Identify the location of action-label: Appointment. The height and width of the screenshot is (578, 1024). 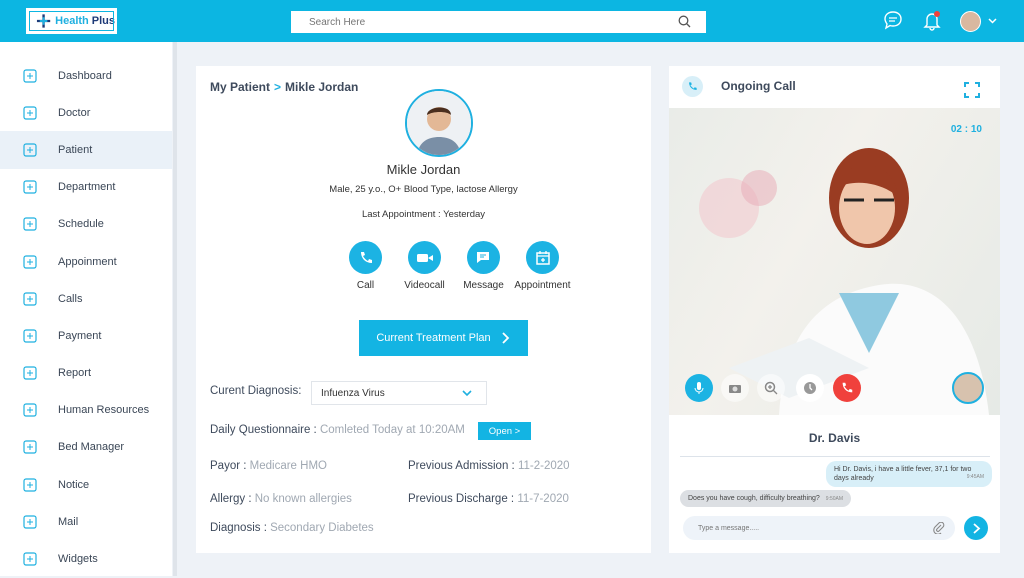
(542, 285).